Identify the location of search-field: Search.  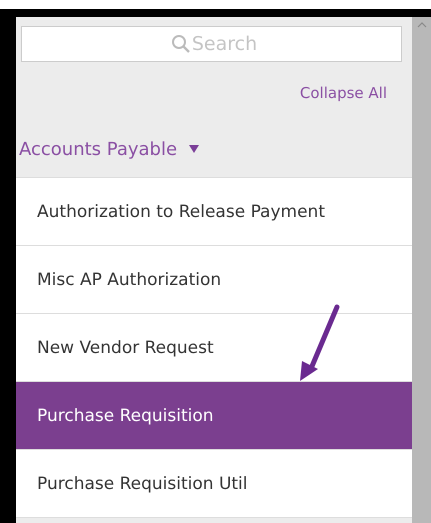
(211, 44).